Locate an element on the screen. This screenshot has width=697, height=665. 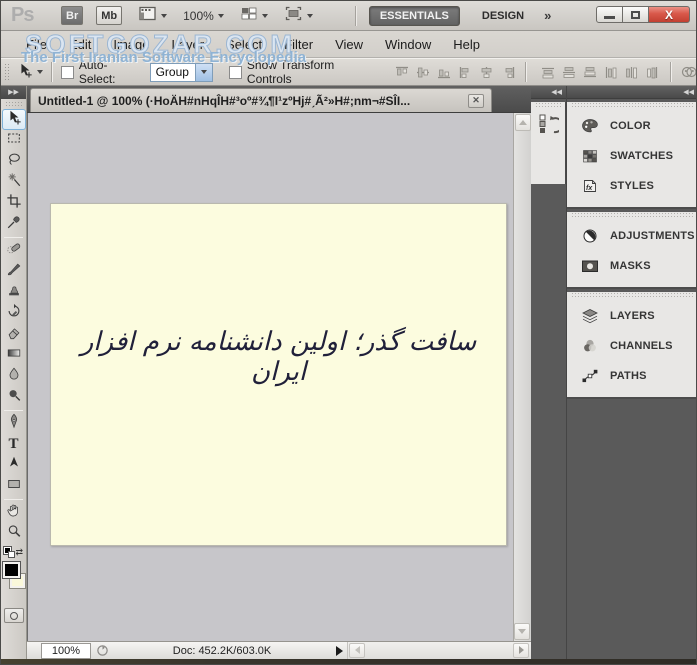
scroll-left-button is located at coordinates (357, 650).